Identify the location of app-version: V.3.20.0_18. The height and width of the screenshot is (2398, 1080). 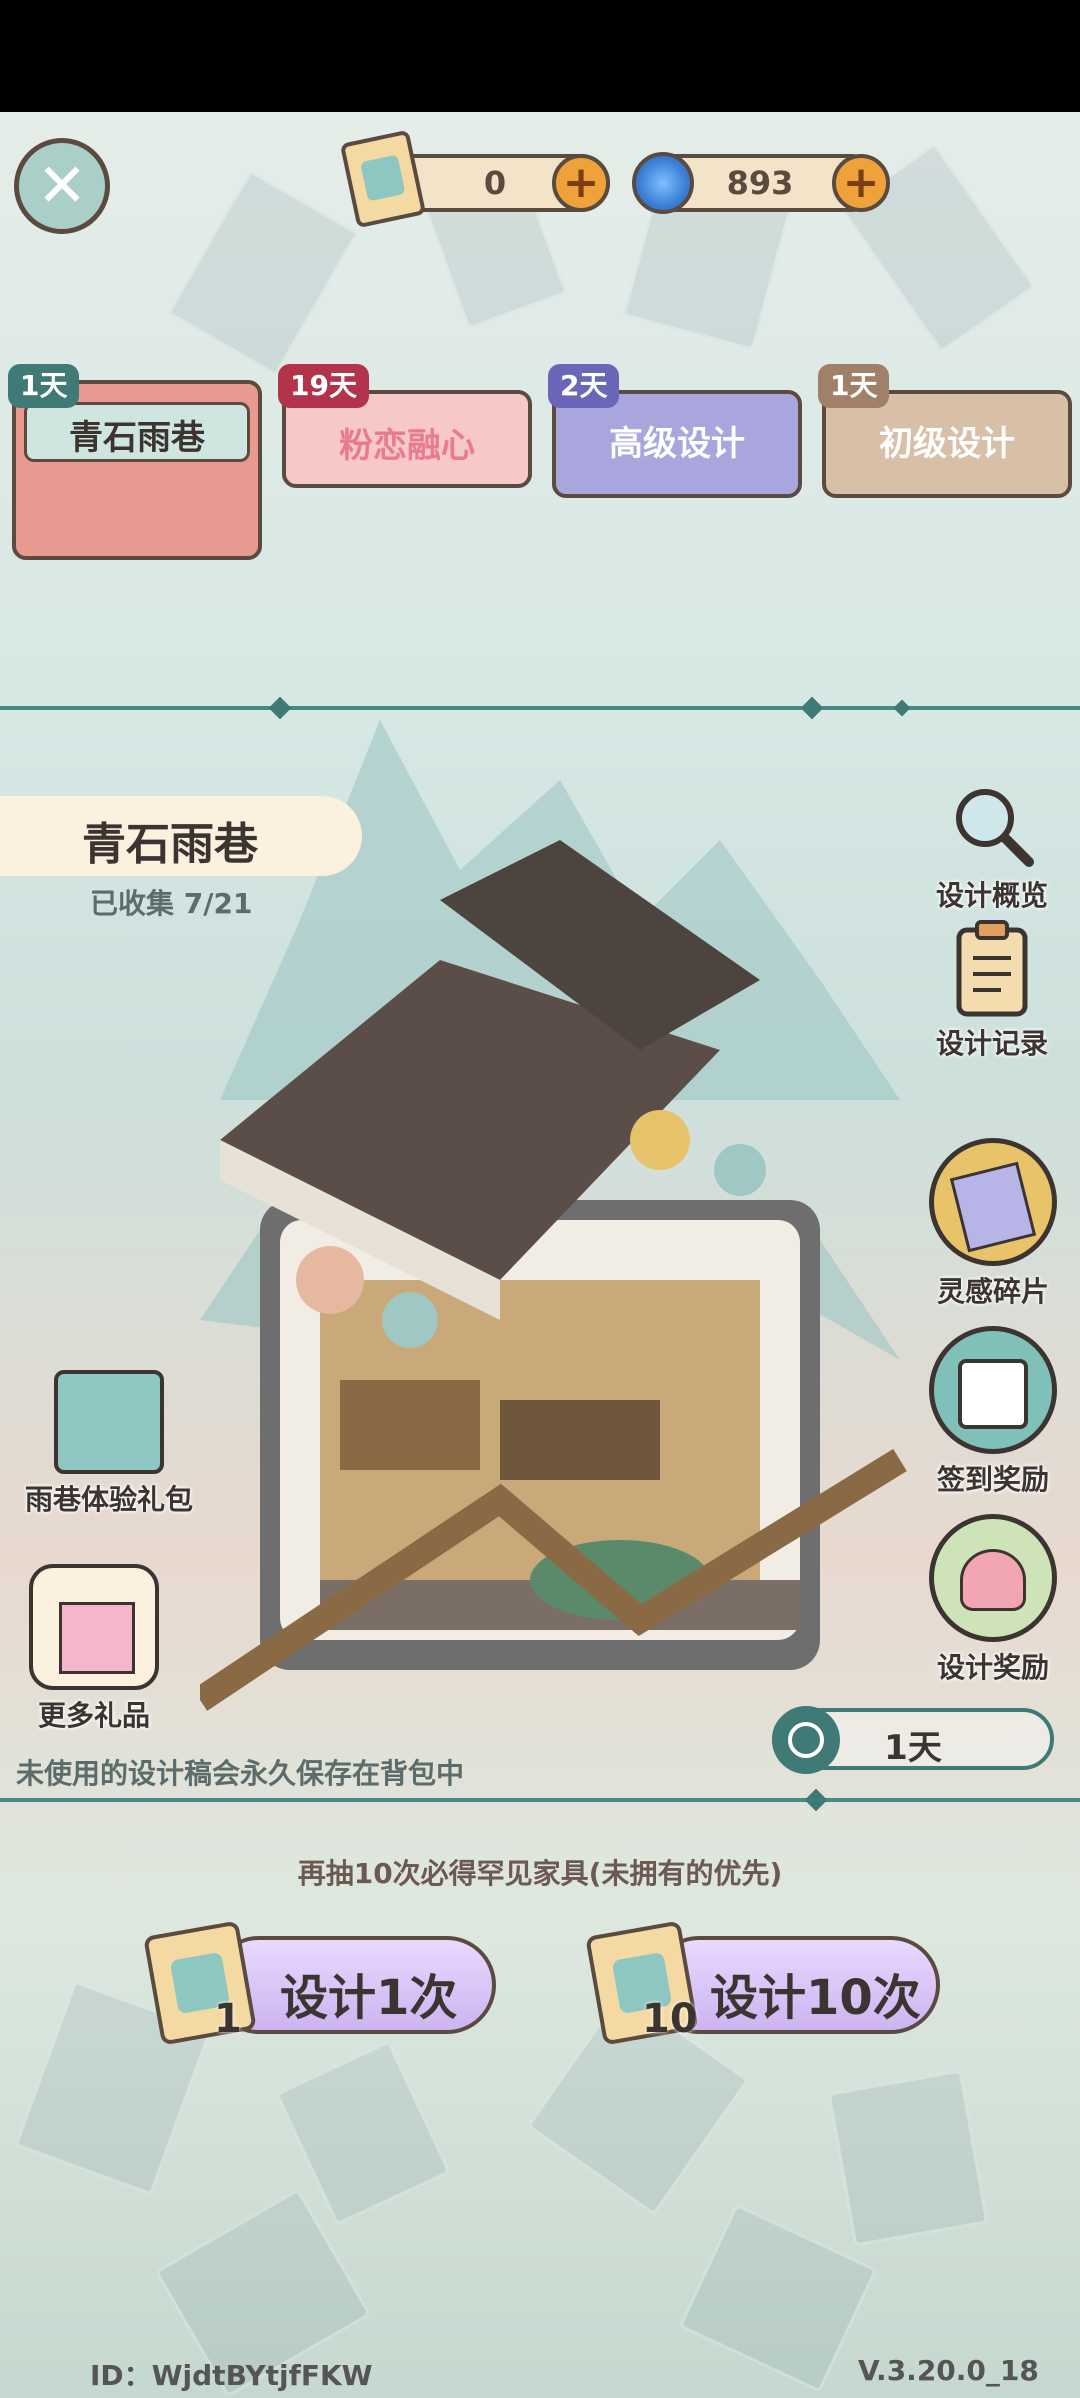
(948, 2370).